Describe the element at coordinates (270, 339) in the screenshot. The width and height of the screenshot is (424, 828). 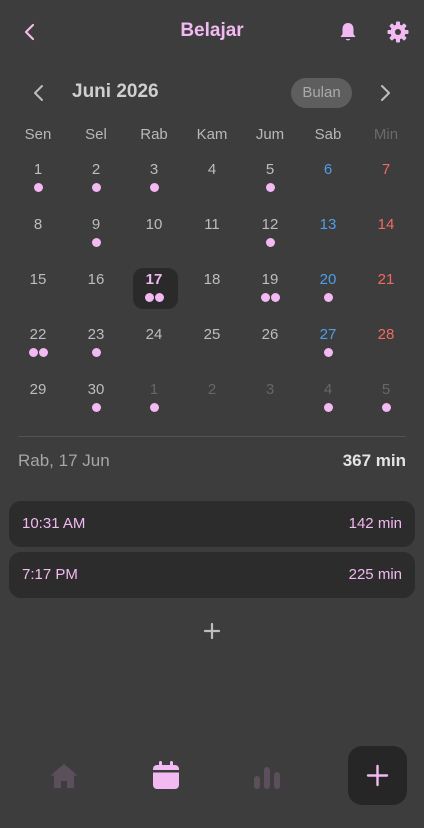
I see `calendar-day: 26` at that location.